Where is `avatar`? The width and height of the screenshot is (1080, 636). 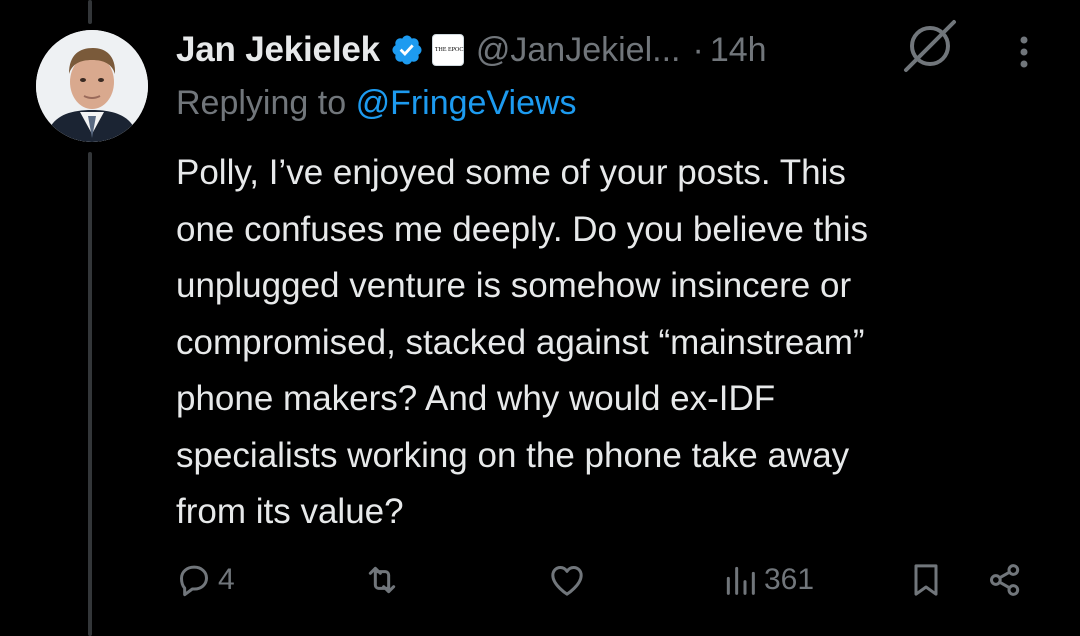 avatar is located at coordinates (92, 86).